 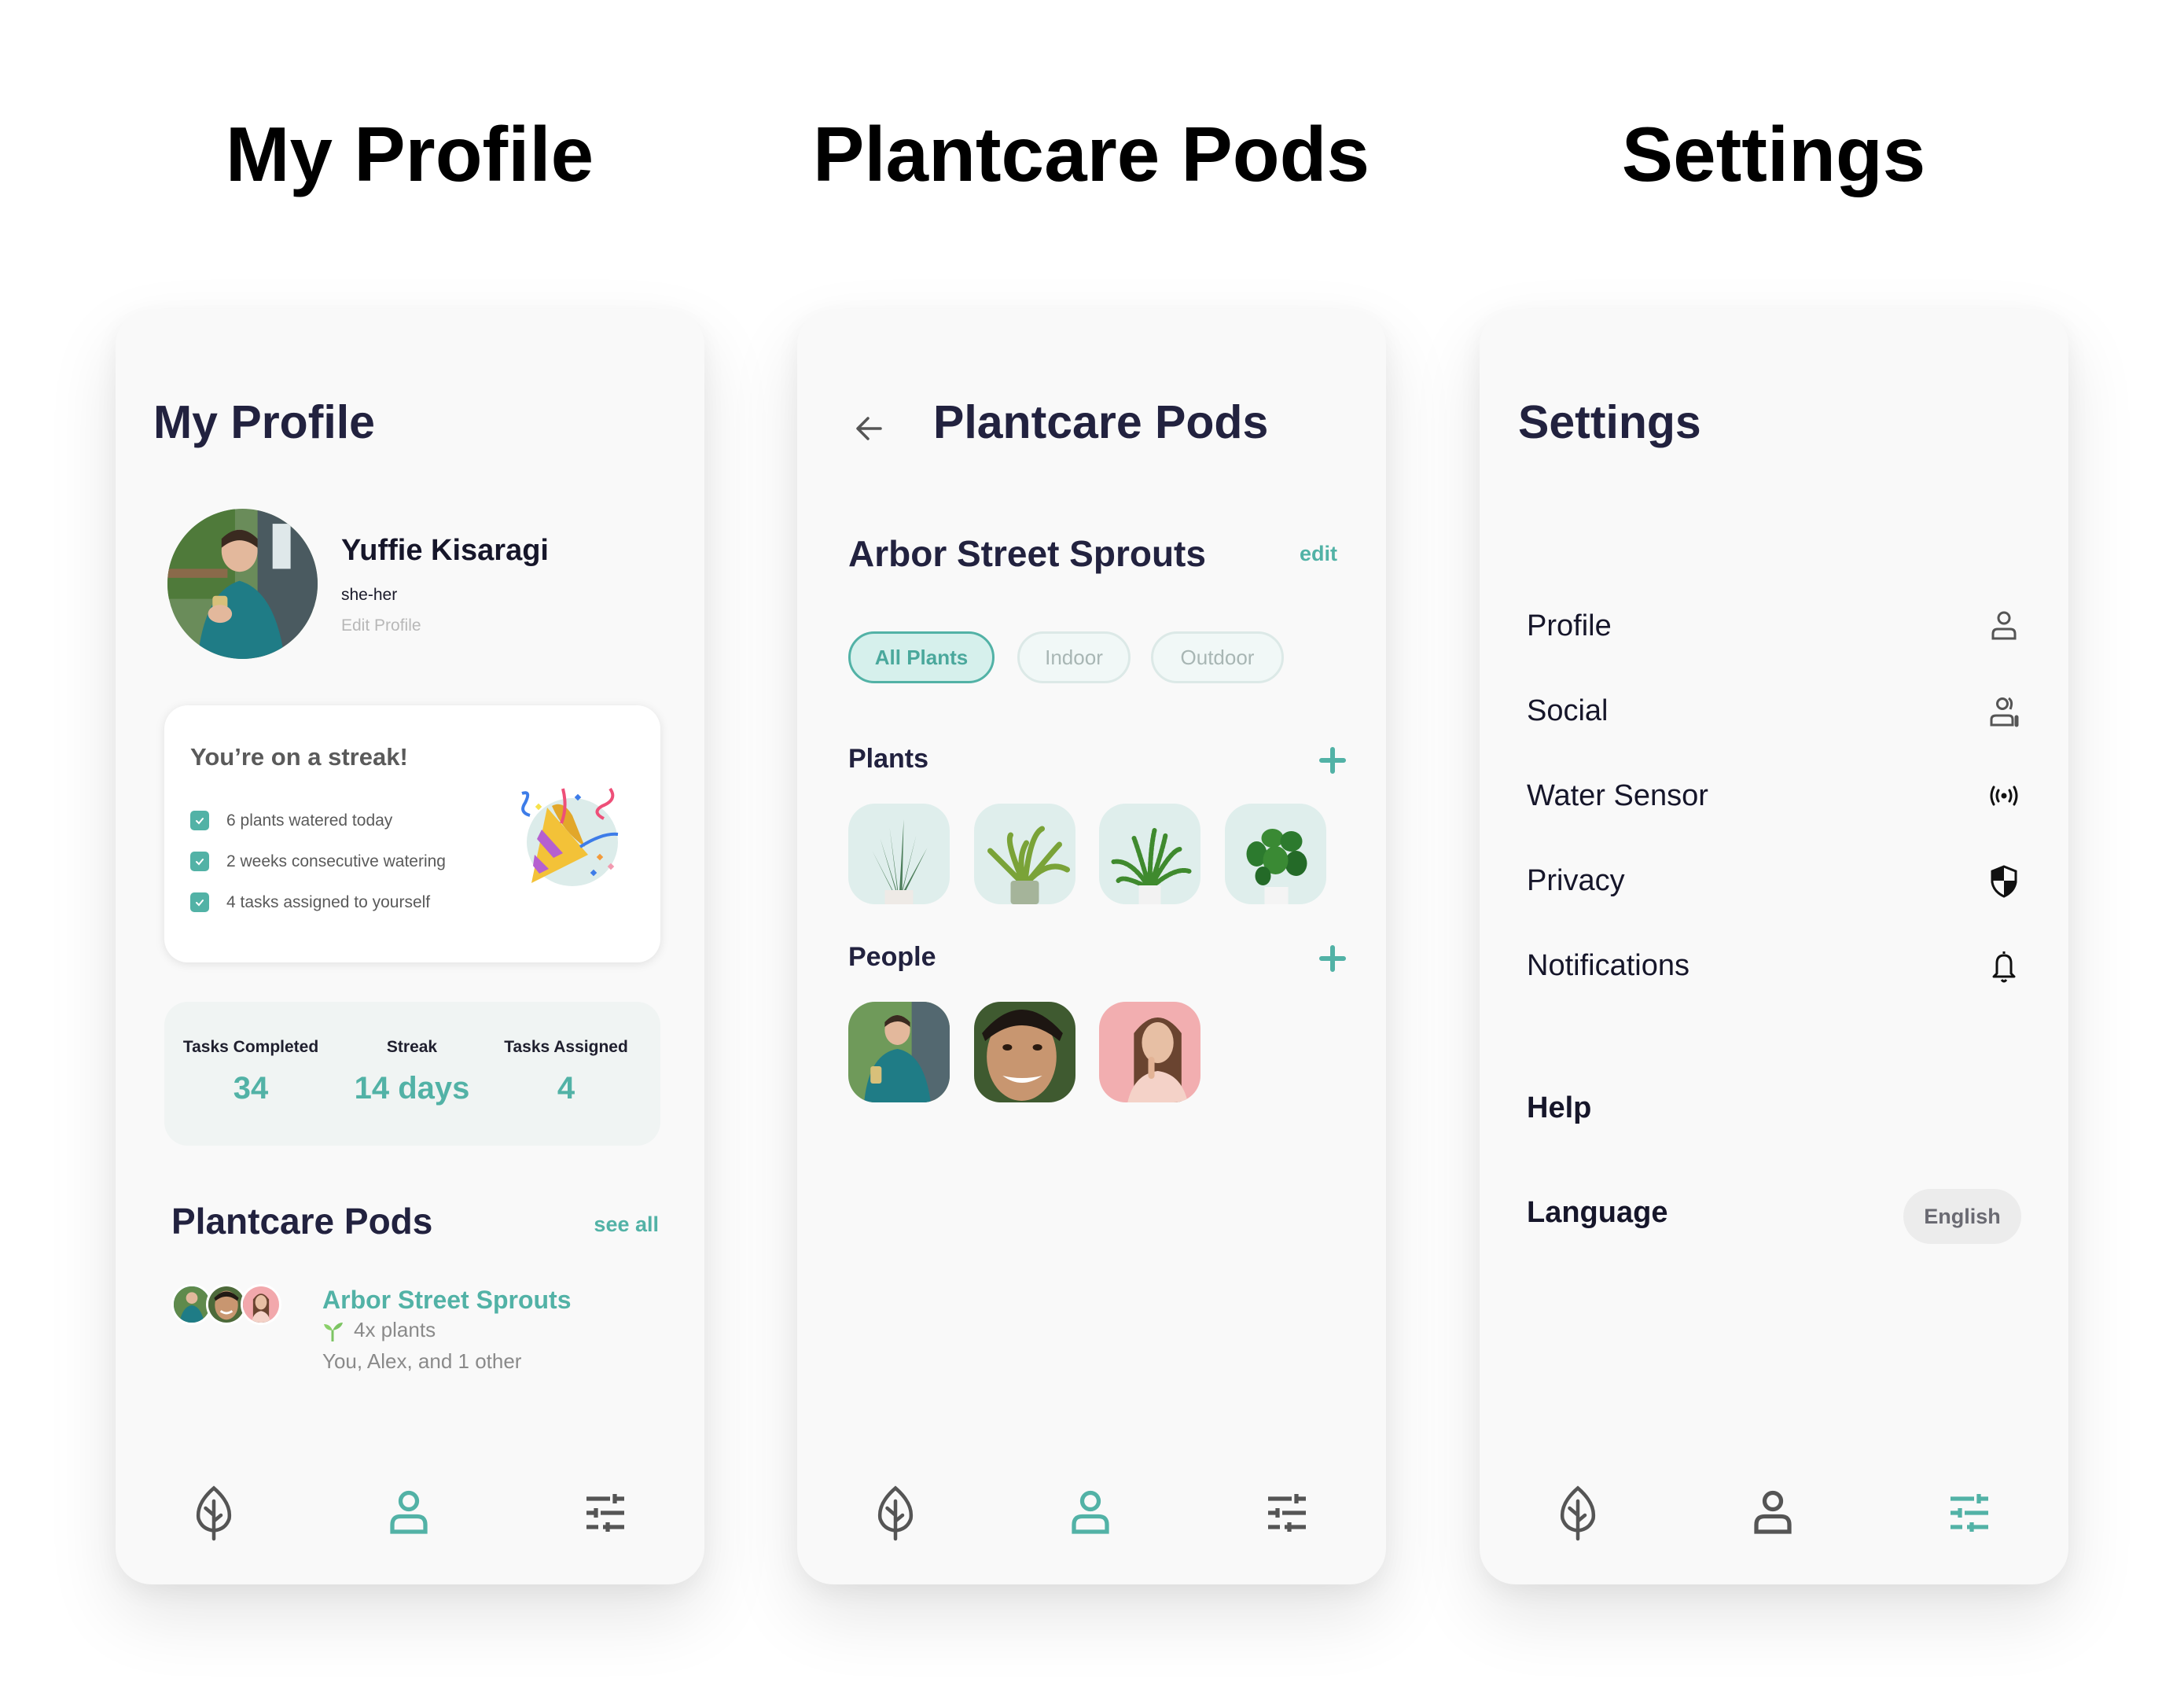 What do you see at coordinates (1217, 657) in the screenshot?
I see `filter-chip-outdoor: Outdoor` at bounding box center [1217, 657].